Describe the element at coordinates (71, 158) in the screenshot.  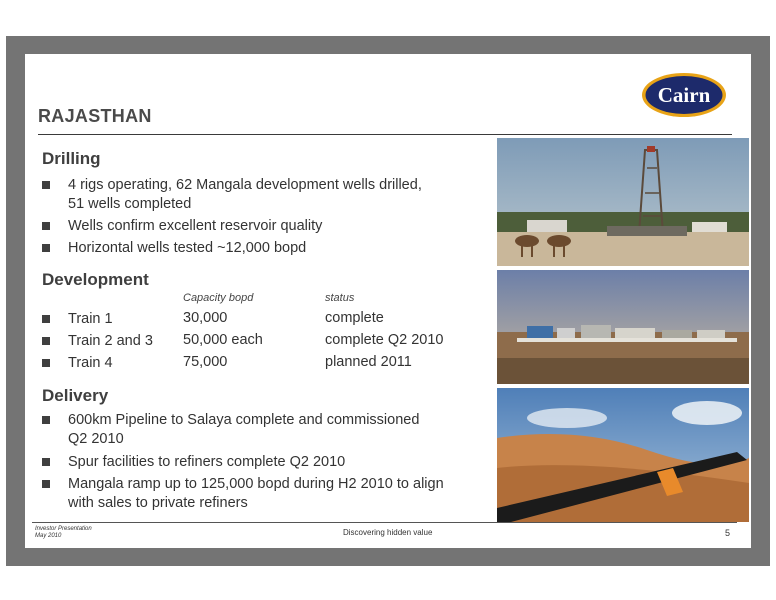
I see `drilling-heading: Drilling` at that location.